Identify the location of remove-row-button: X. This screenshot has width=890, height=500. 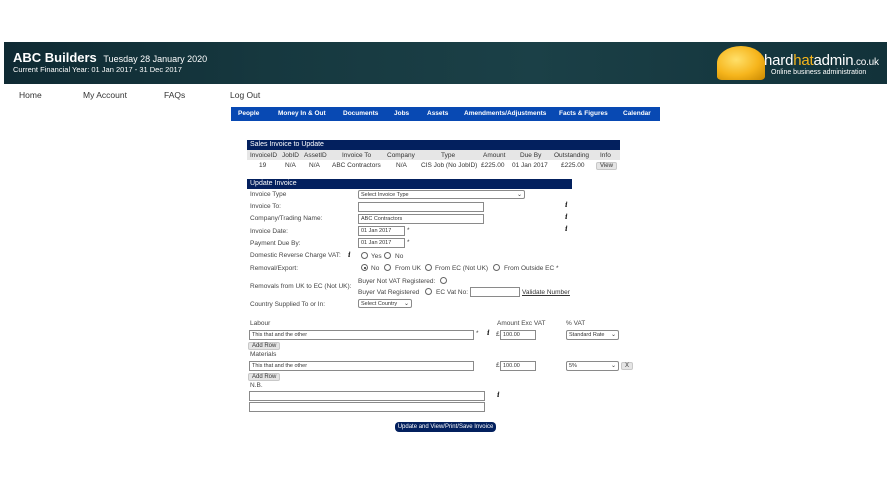
(627, 366).